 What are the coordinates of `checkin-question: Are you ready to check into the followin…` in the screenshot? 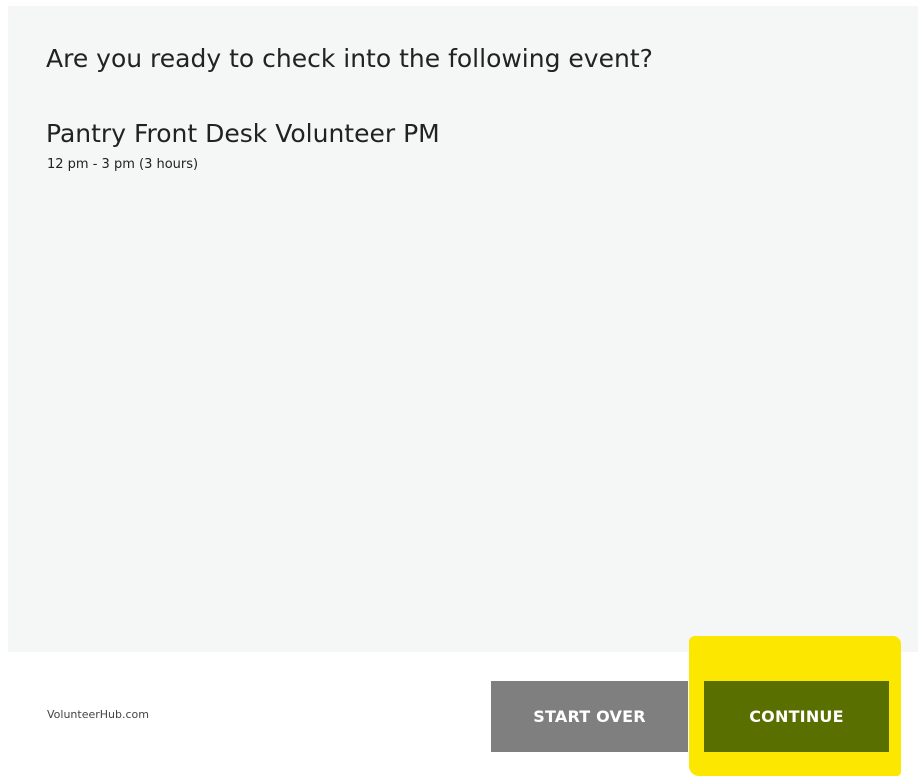 It's located at (349, 58).